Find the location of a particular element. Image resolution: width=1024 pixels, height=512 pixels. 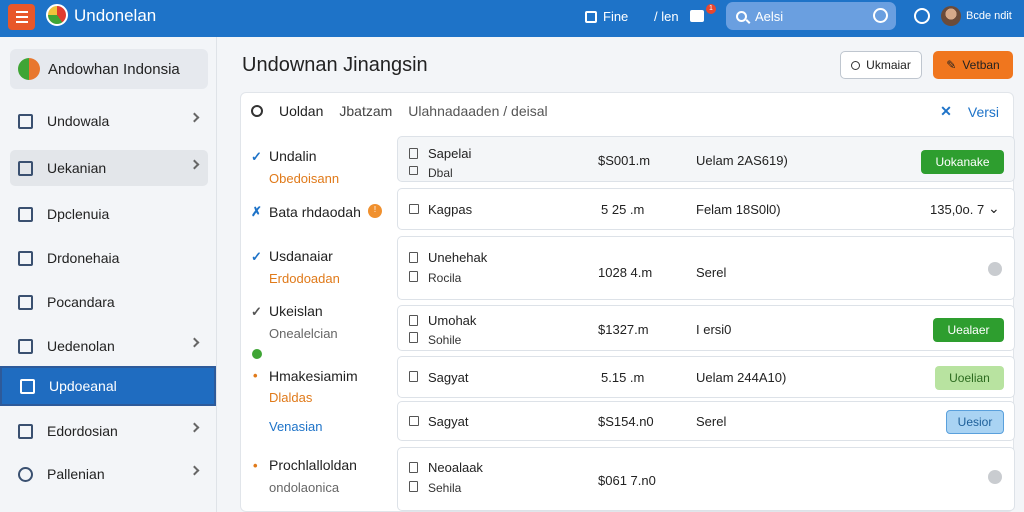

tab-2: Jbatzam is located at coordinates (365, 111).